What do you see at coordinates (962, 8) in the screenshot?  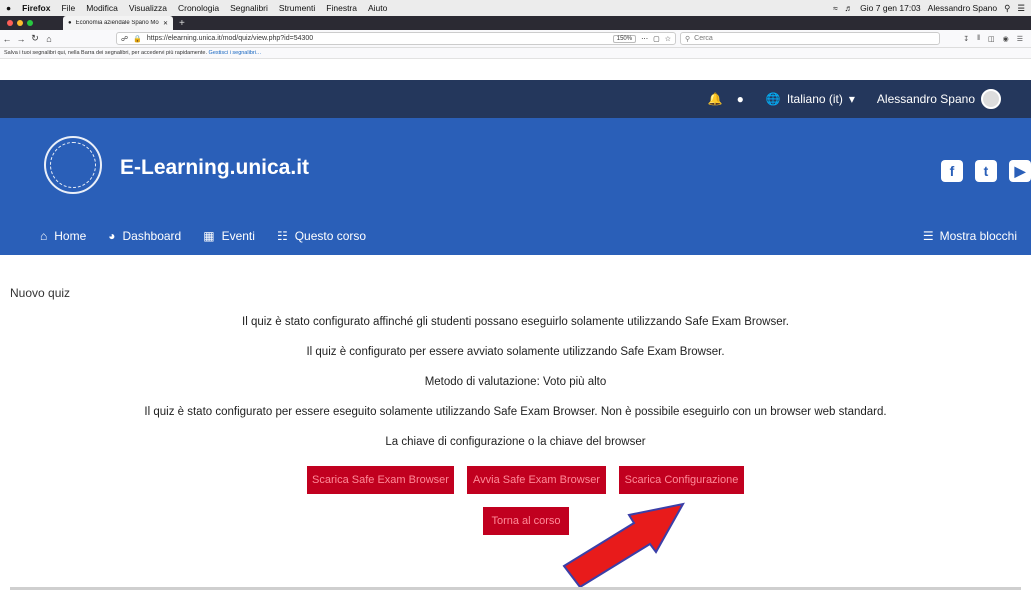 I see `menubar-user: Alessandro Spano` at bounding box center [962, 8].